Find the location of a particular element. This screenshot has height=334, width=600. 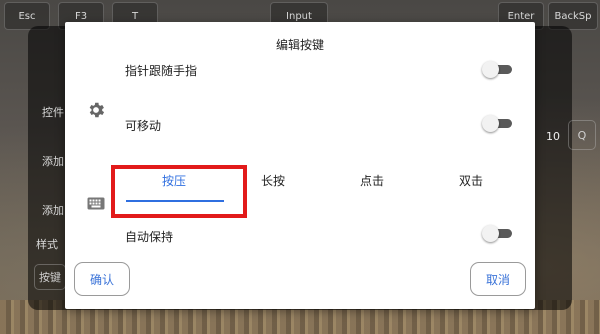

tab-long-press: 长按 is located at coordinates (273, 180).